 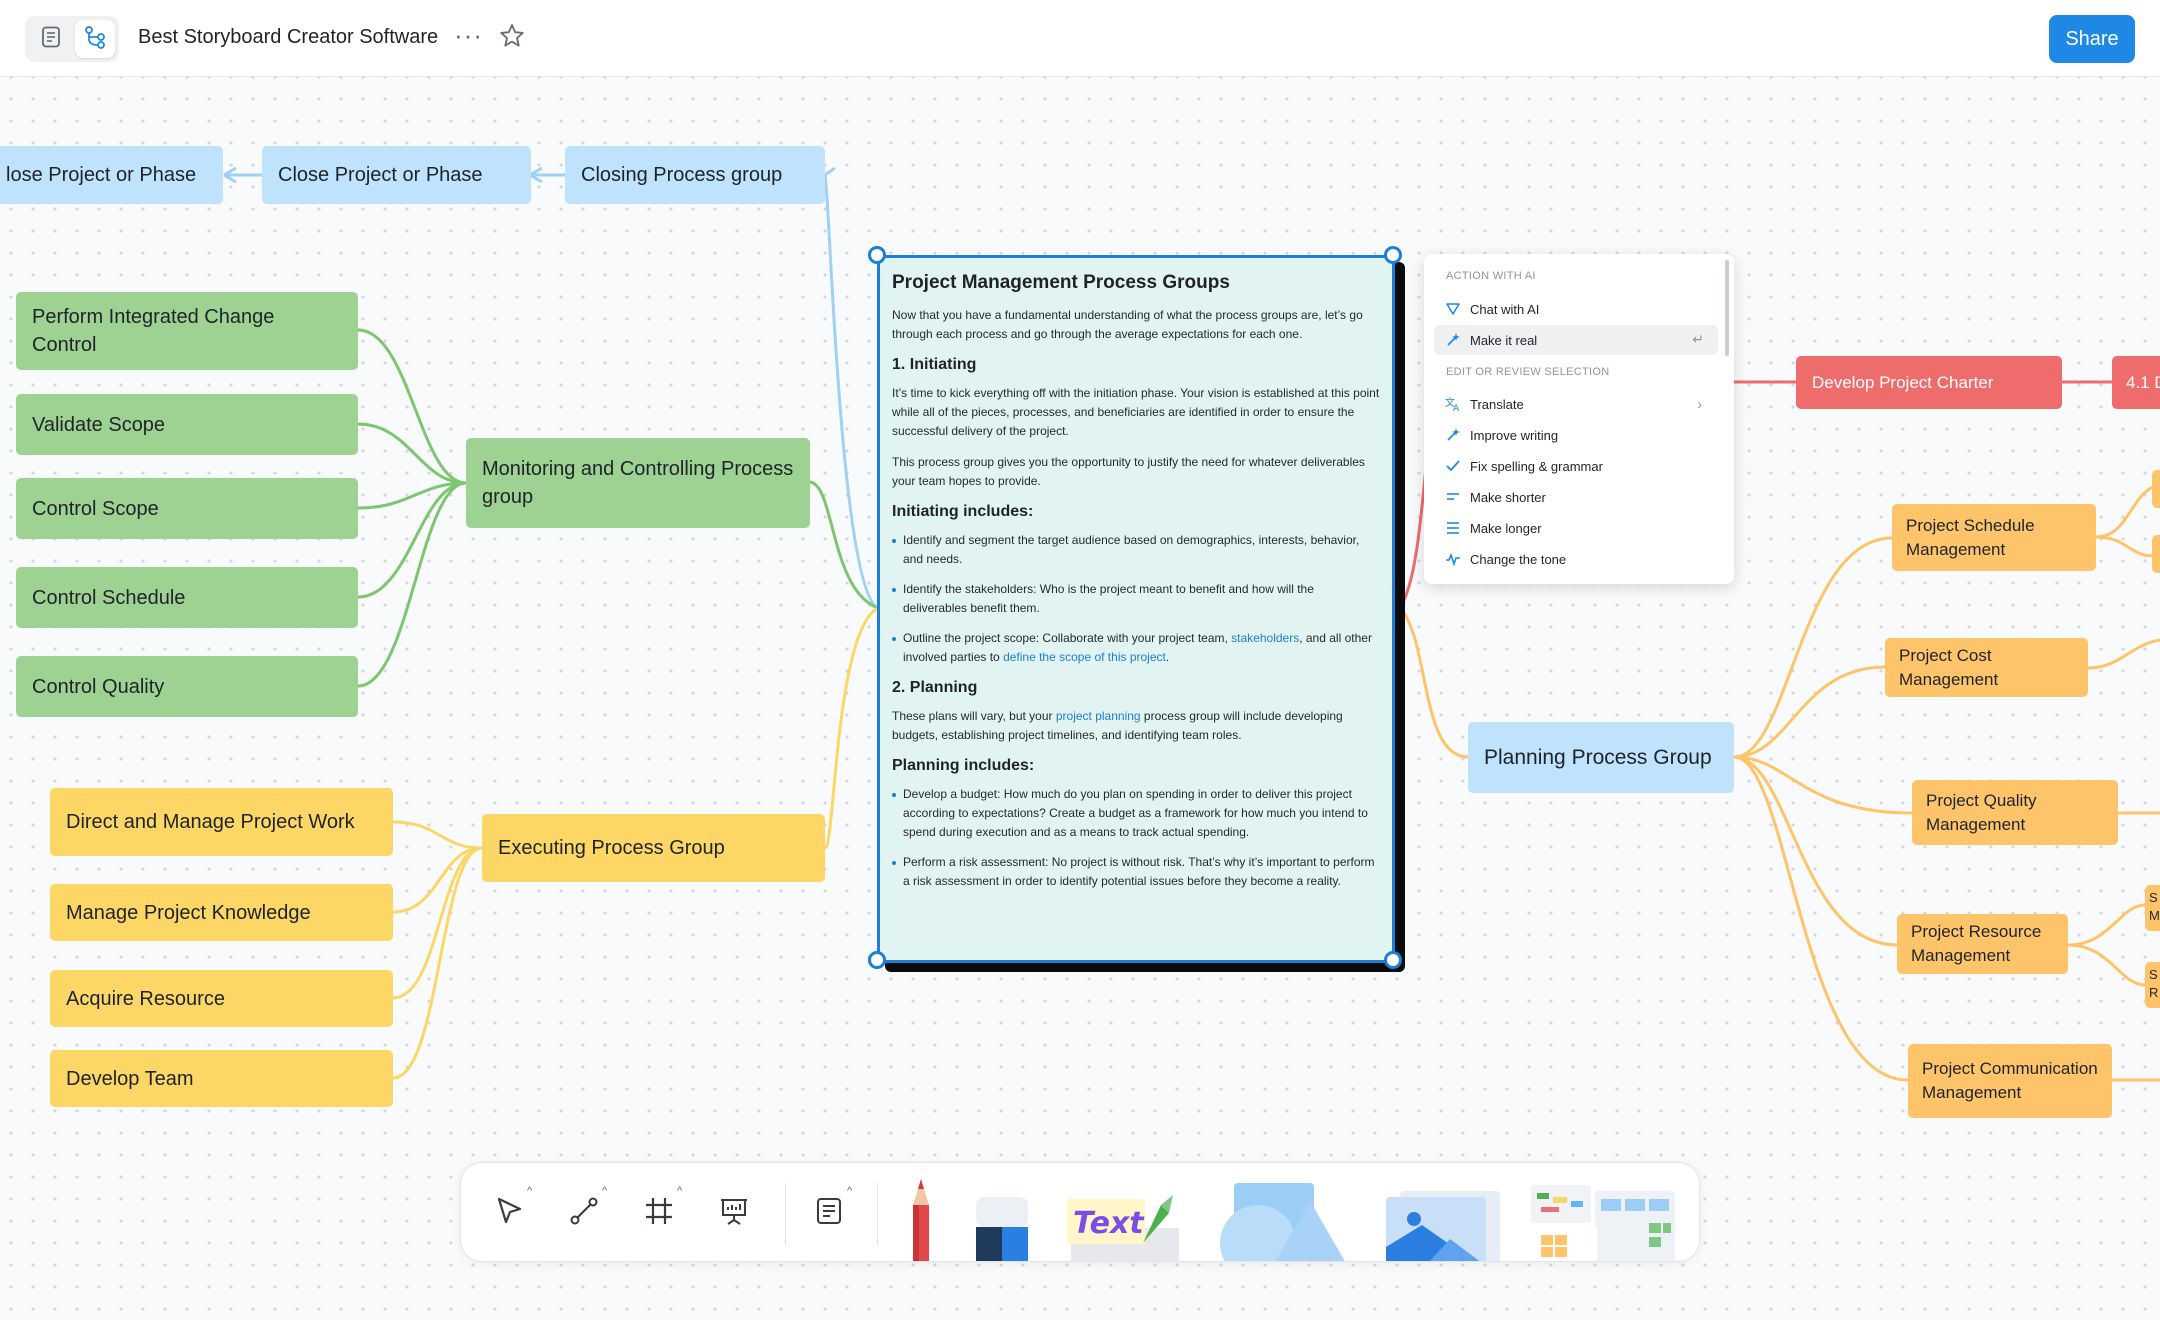 What do you see at coordinates (1497, 404) in the screenshot?
I see `item-label: Translate` at bounding box center [1497, 404].